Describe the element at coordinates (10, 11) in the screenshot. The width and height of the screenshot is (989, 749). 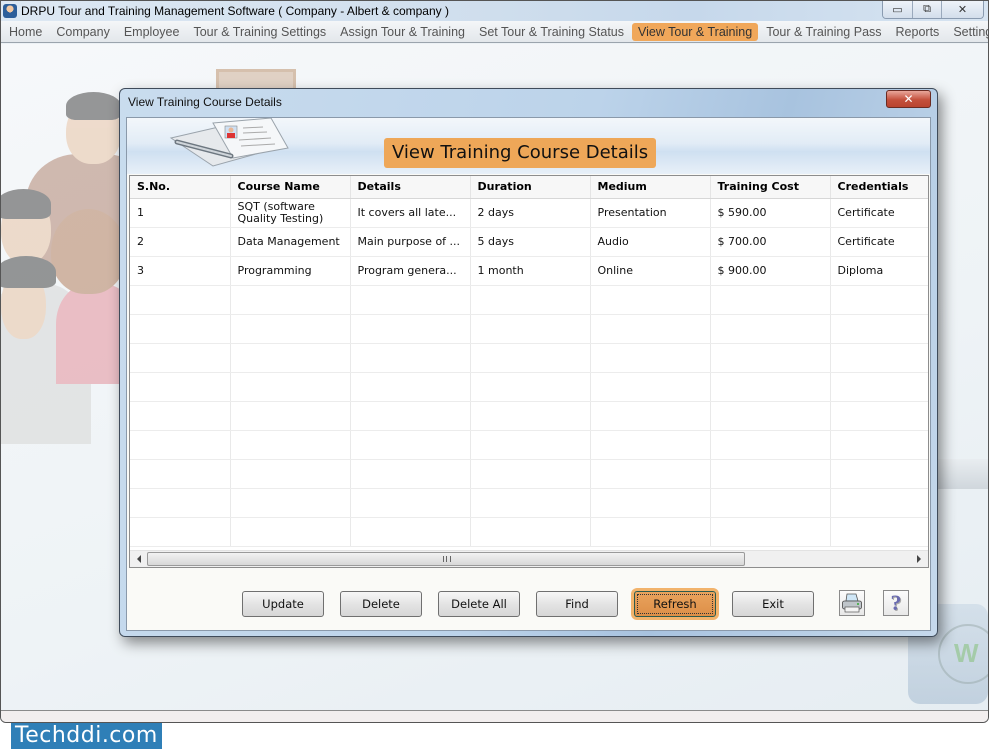
I see `app-logo-icon` at that location.